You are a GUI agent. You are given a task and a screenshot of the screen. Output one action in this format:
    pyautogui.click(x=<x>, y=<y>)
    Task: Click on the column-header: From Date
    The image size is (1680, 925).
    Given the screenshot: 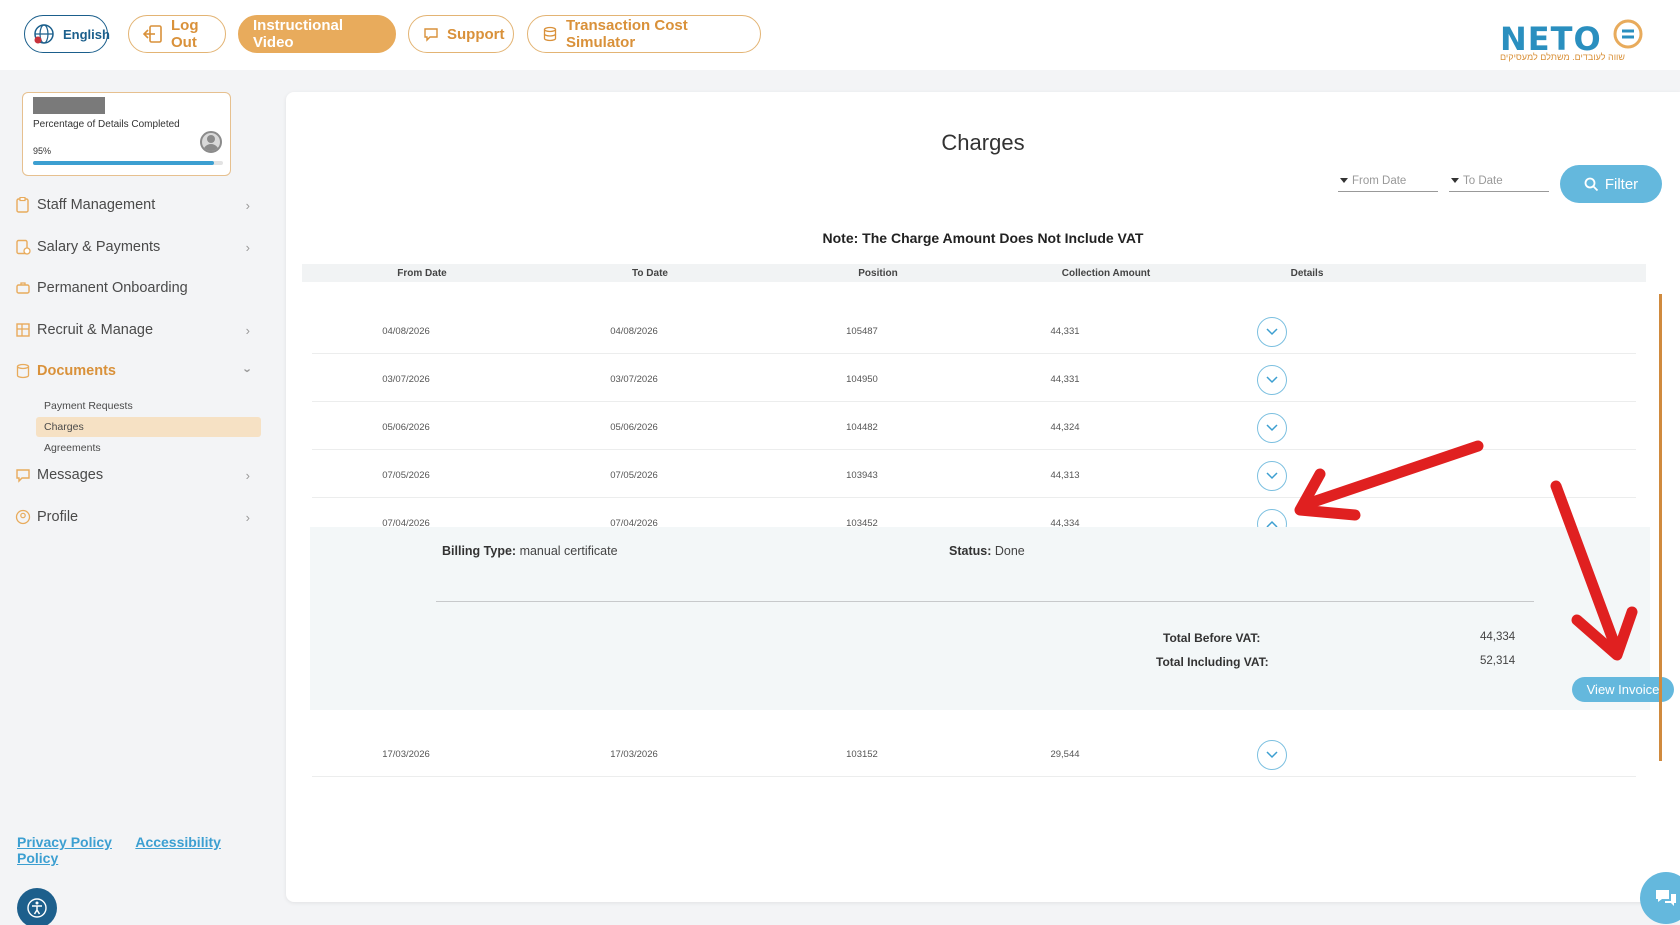 What is the action you would take?
    pyautogui.click(x=422, y=273)
    